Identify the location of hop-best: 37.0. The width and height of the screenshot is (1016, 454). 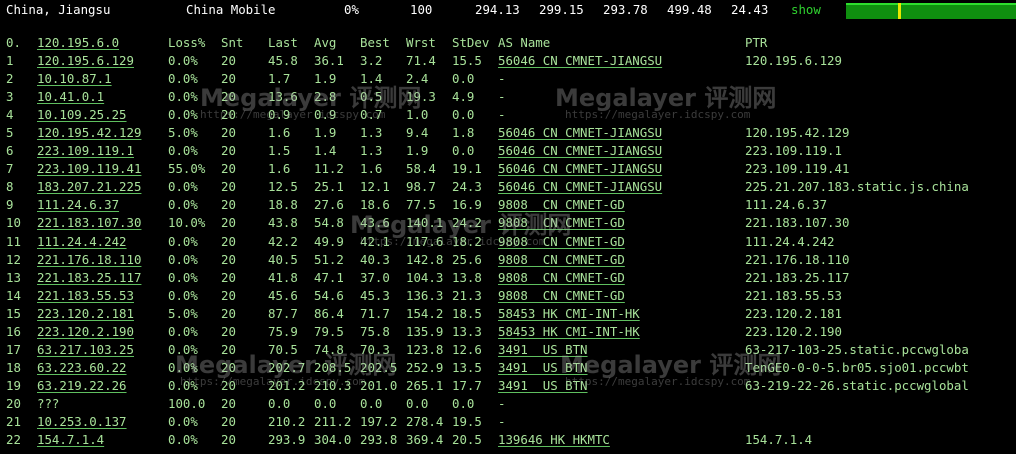
(375, 277).